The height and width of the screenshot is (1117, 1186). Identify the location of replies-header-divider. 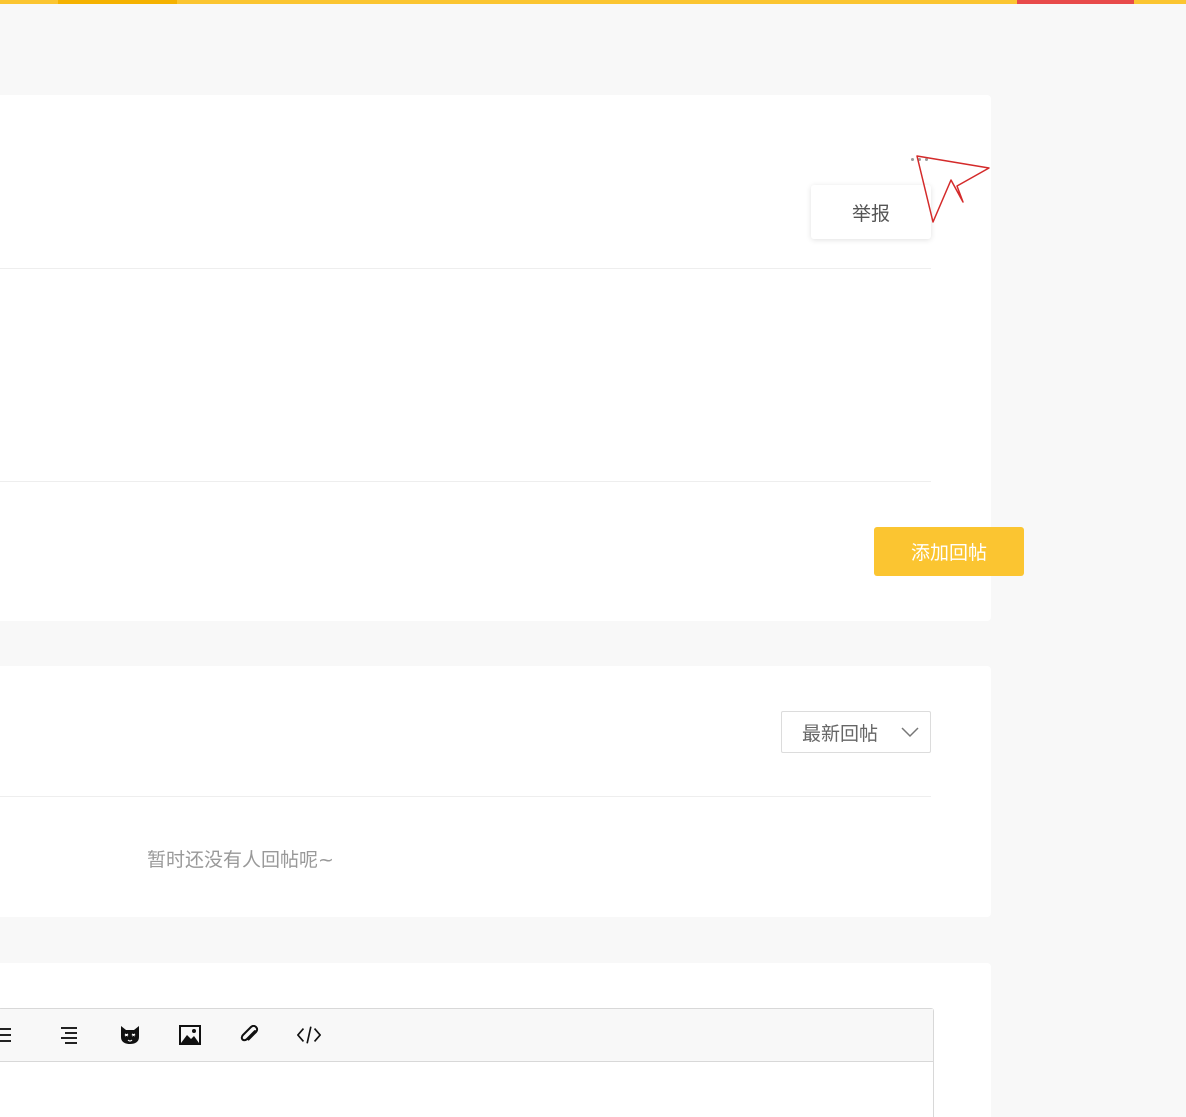
(465, 796).